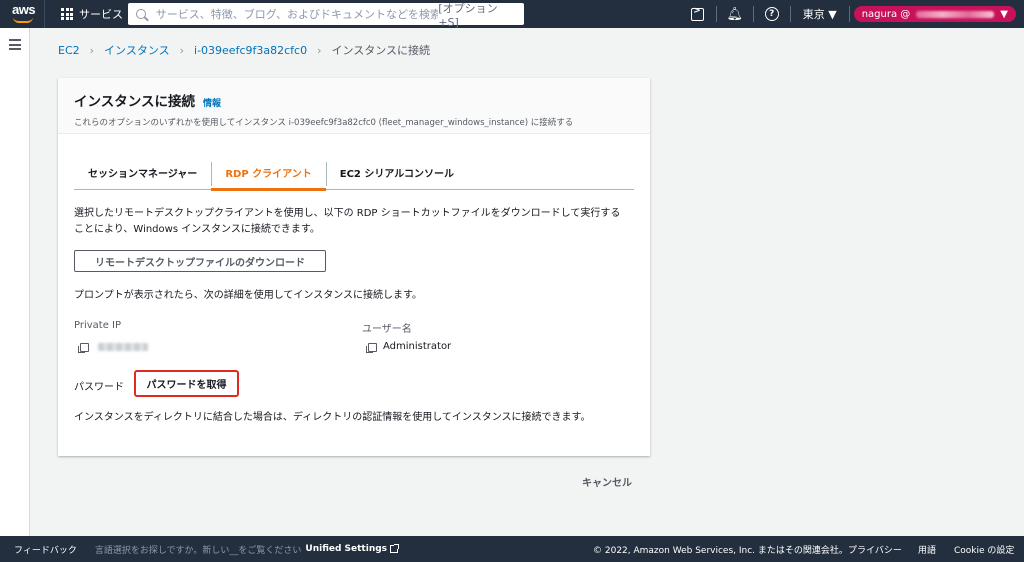 Image resolution: width=1024 pixels, height=562 pixels. I want to click on private-ip-label: Private IP, so click(98, 325).